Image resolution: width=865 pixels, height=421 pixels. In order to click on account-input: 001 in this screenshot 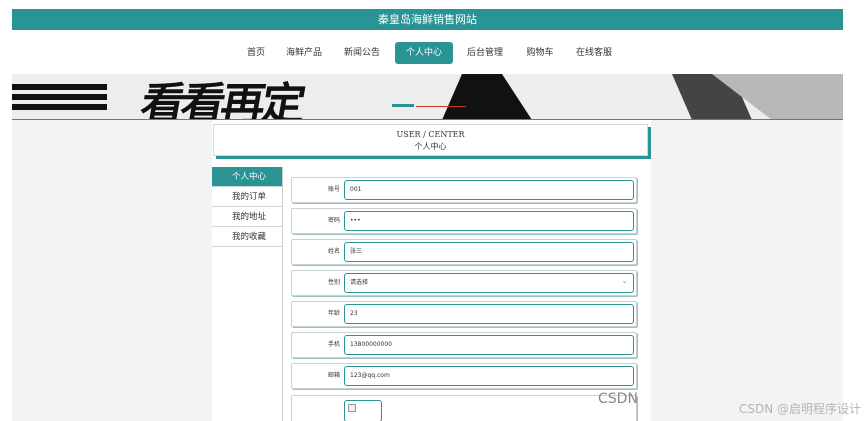, I will do `click(489, 190)`.